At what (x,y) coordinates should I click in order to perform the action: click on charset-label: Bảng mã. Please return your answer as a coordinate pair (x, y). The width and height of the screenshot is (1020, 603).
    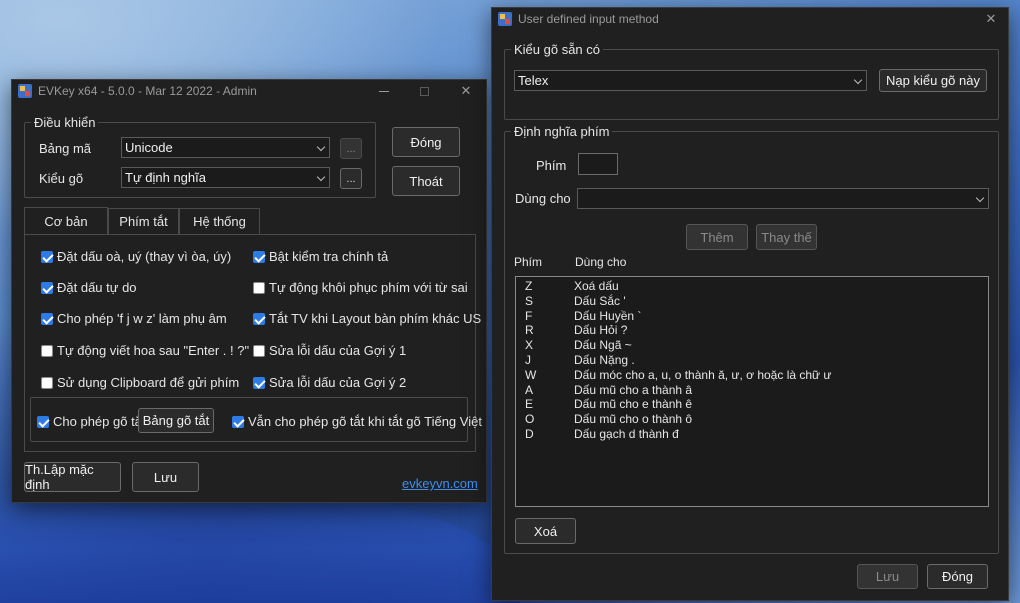
    Looking at the image, I should click on (65, 148).